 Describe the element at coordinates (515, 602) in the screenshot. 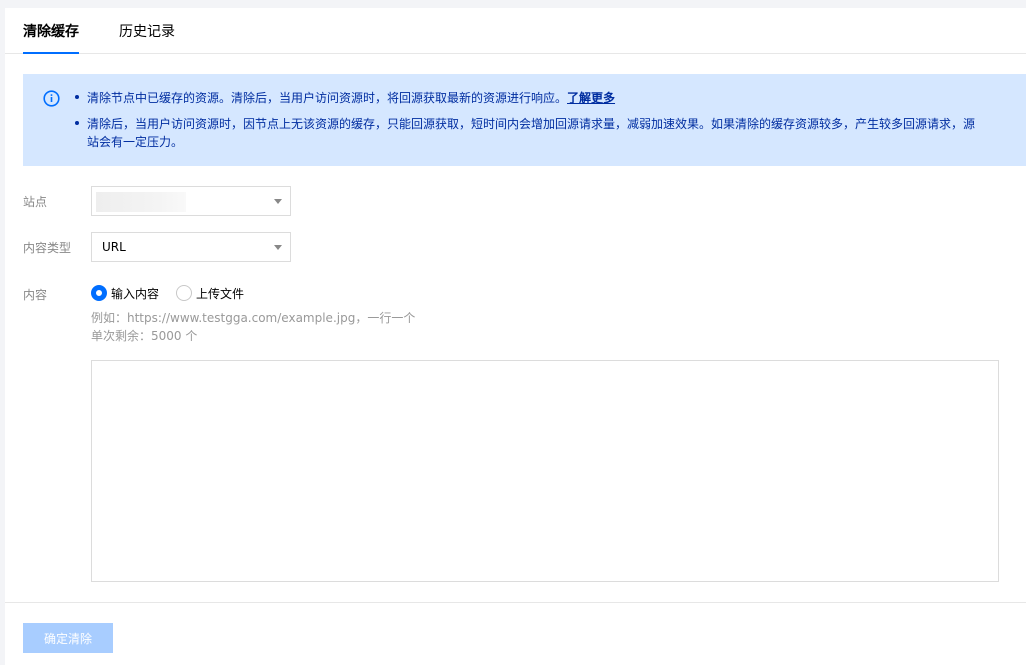

I see `footer-divider` at that location.